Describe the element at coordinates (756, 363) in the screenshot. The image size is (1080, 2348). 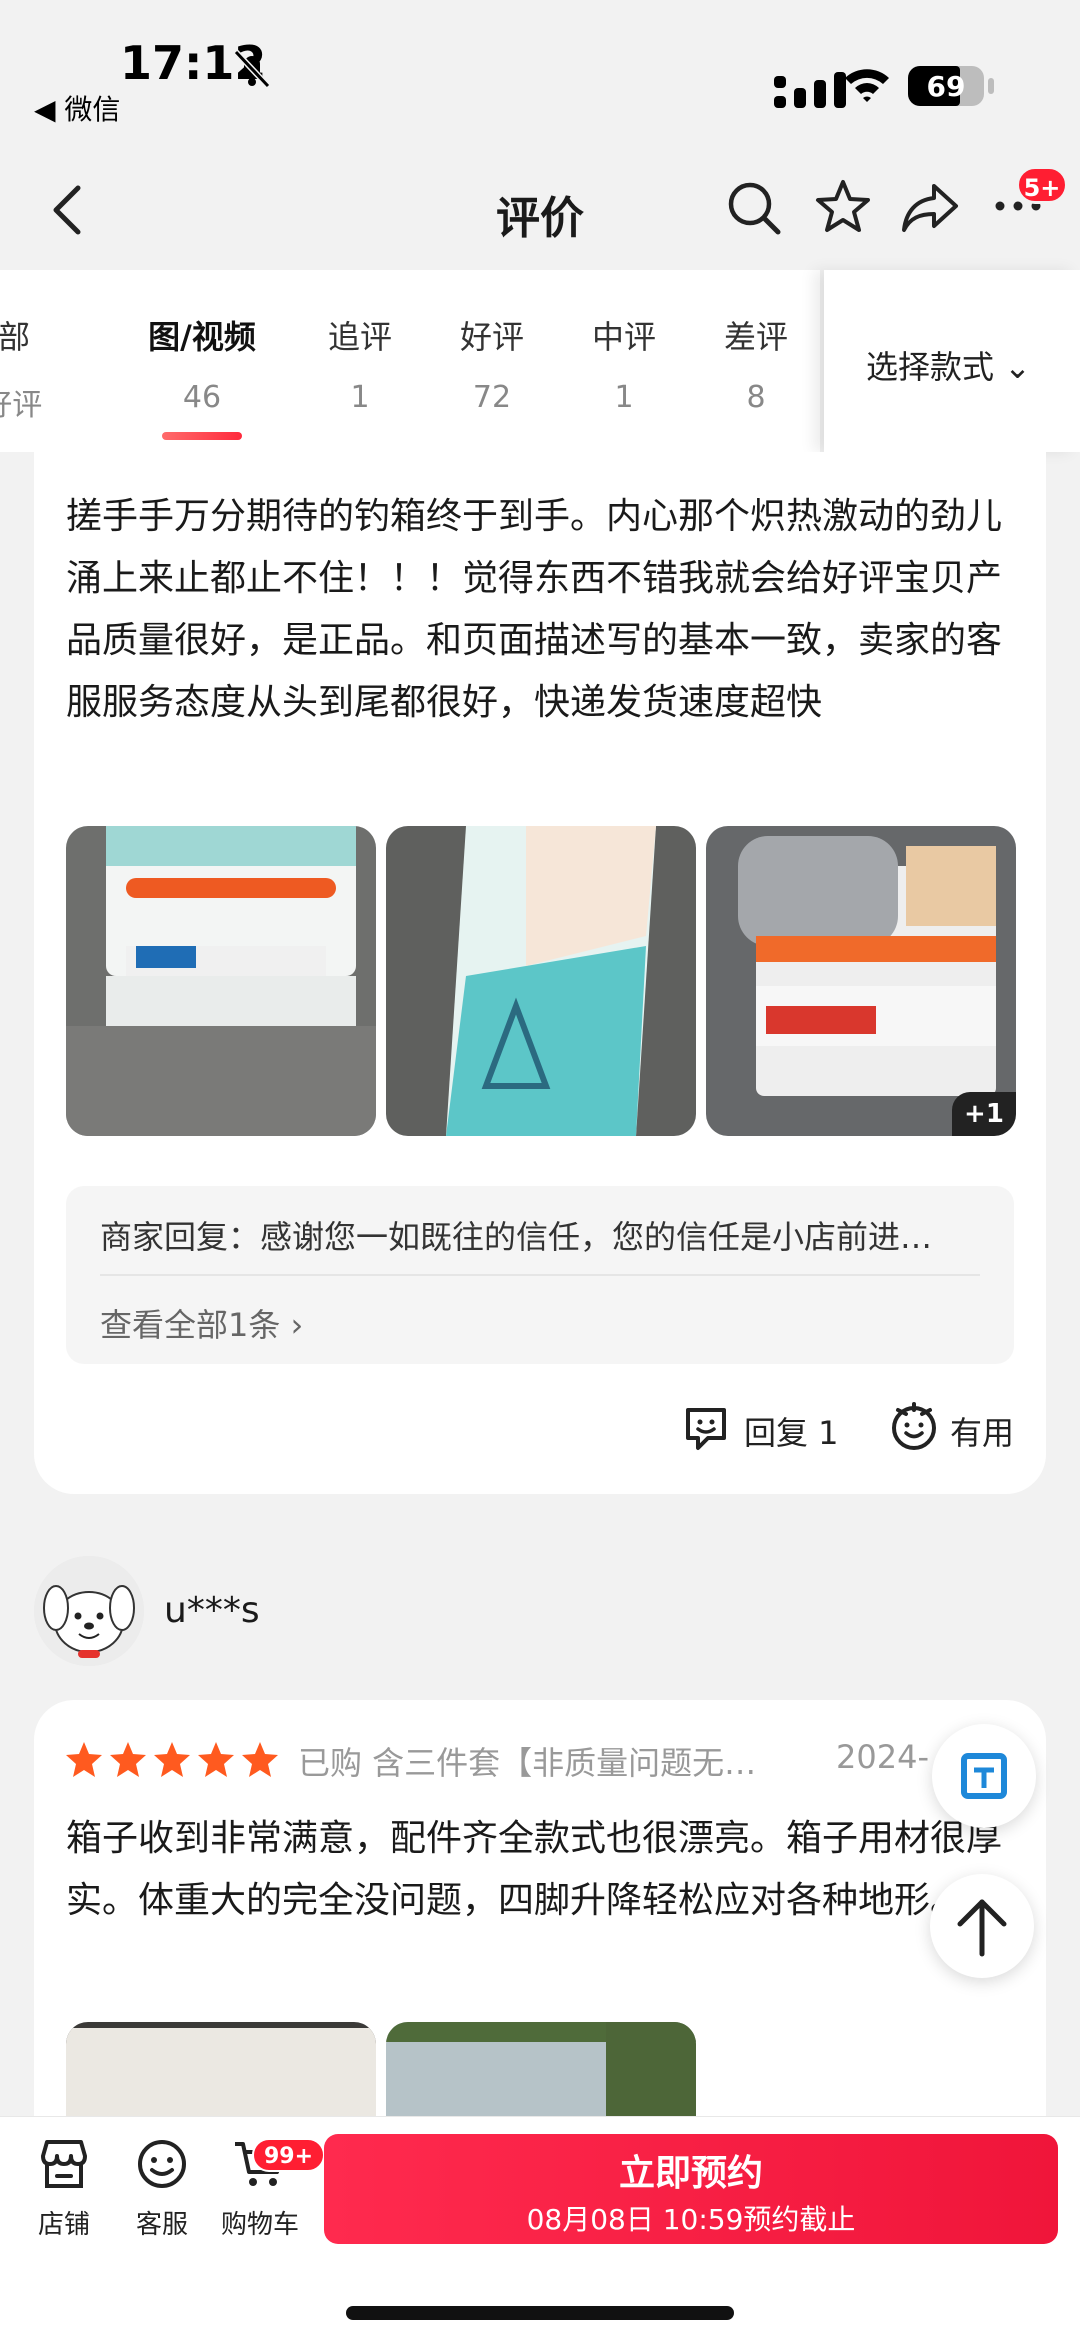
I see `tab-negative: 差评 8` at that location.